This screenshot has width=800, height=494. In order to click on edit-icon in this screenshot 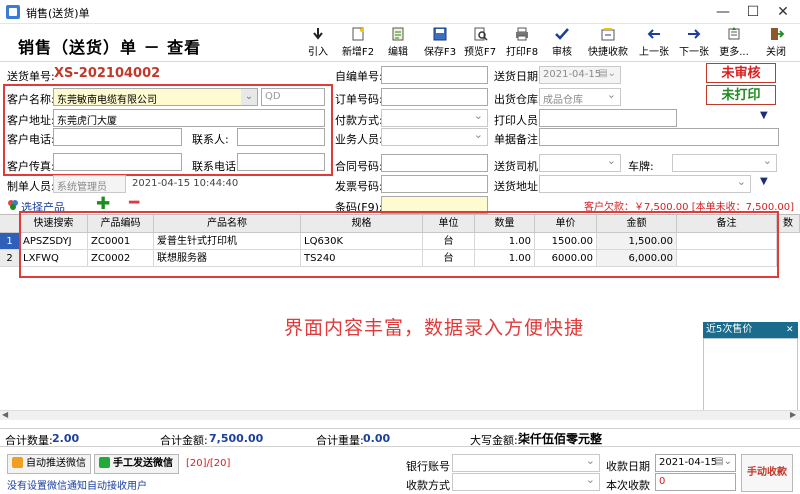, I will do `click(398, 34)`.